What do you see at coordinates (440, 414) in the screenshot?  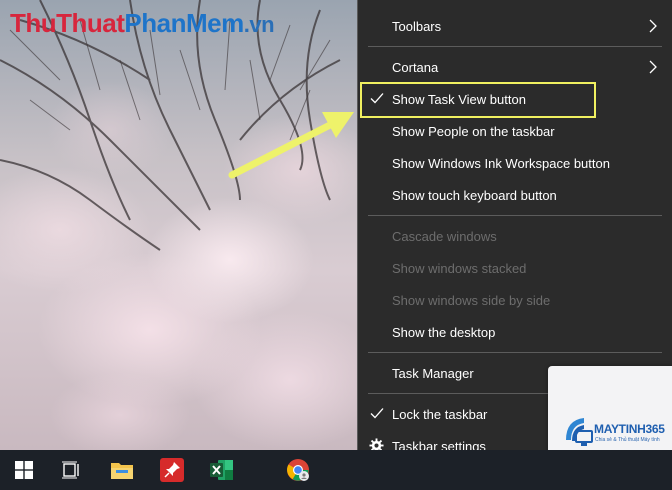 I see `menu-item-label: Lock the taskbar` at bounding box center [440, 414].